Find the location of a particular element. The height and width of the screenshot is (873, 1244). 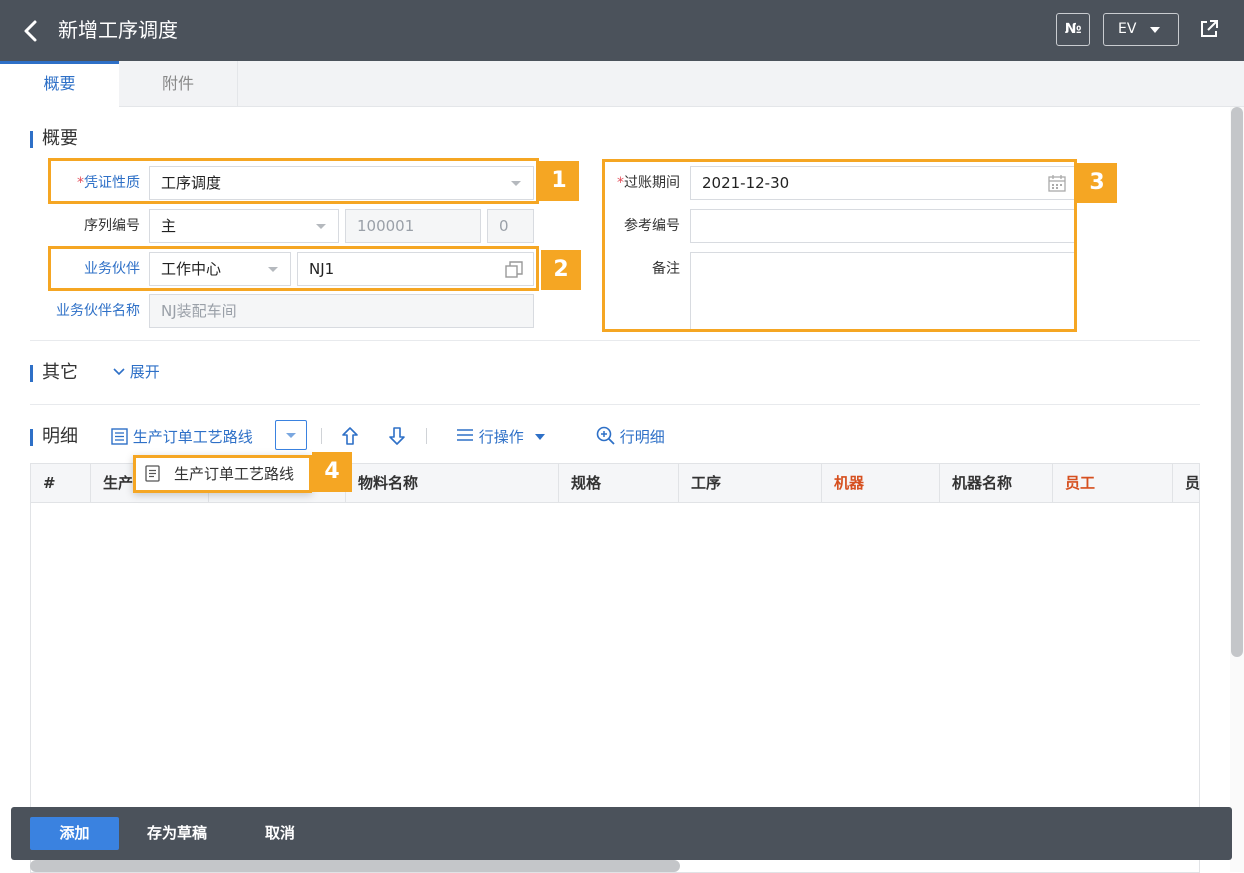

routing-button: 生产订单工艺路线 is located at coordinates (182, 437).